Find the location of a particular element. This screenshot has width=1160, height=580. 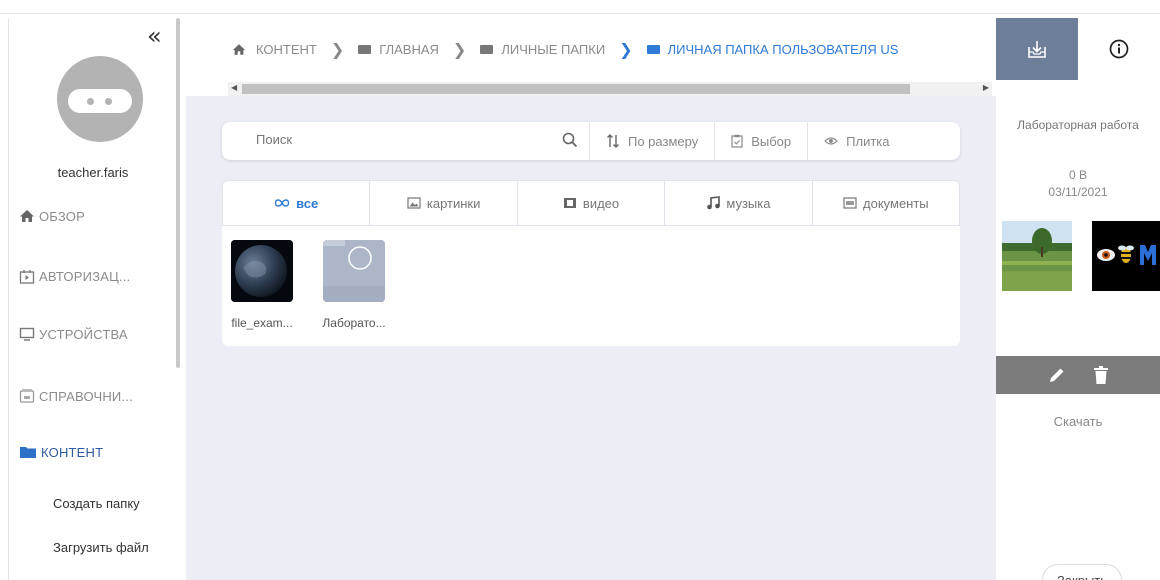

file-thumbnail-earth is located at coordinates (262, 271).